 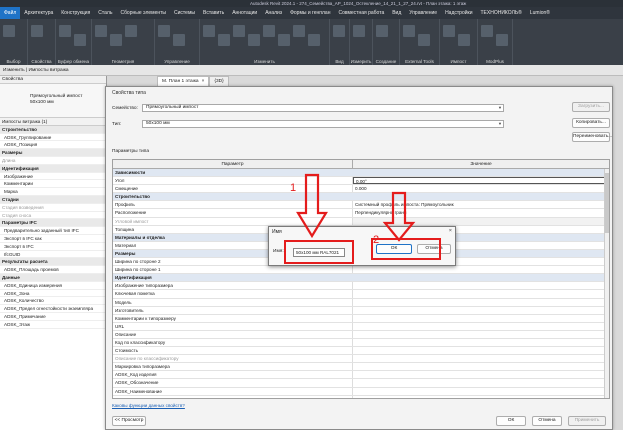 I want to click on annotation-box-name-input, so click(x=319, y=252).